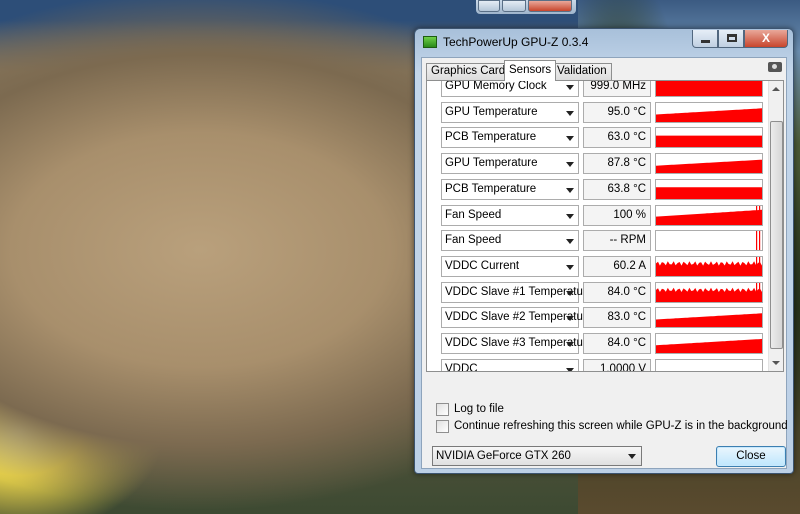 This screenshot has width=800, height=514. I want to click on sensor-value: 60.2 A, so click(617, 266).